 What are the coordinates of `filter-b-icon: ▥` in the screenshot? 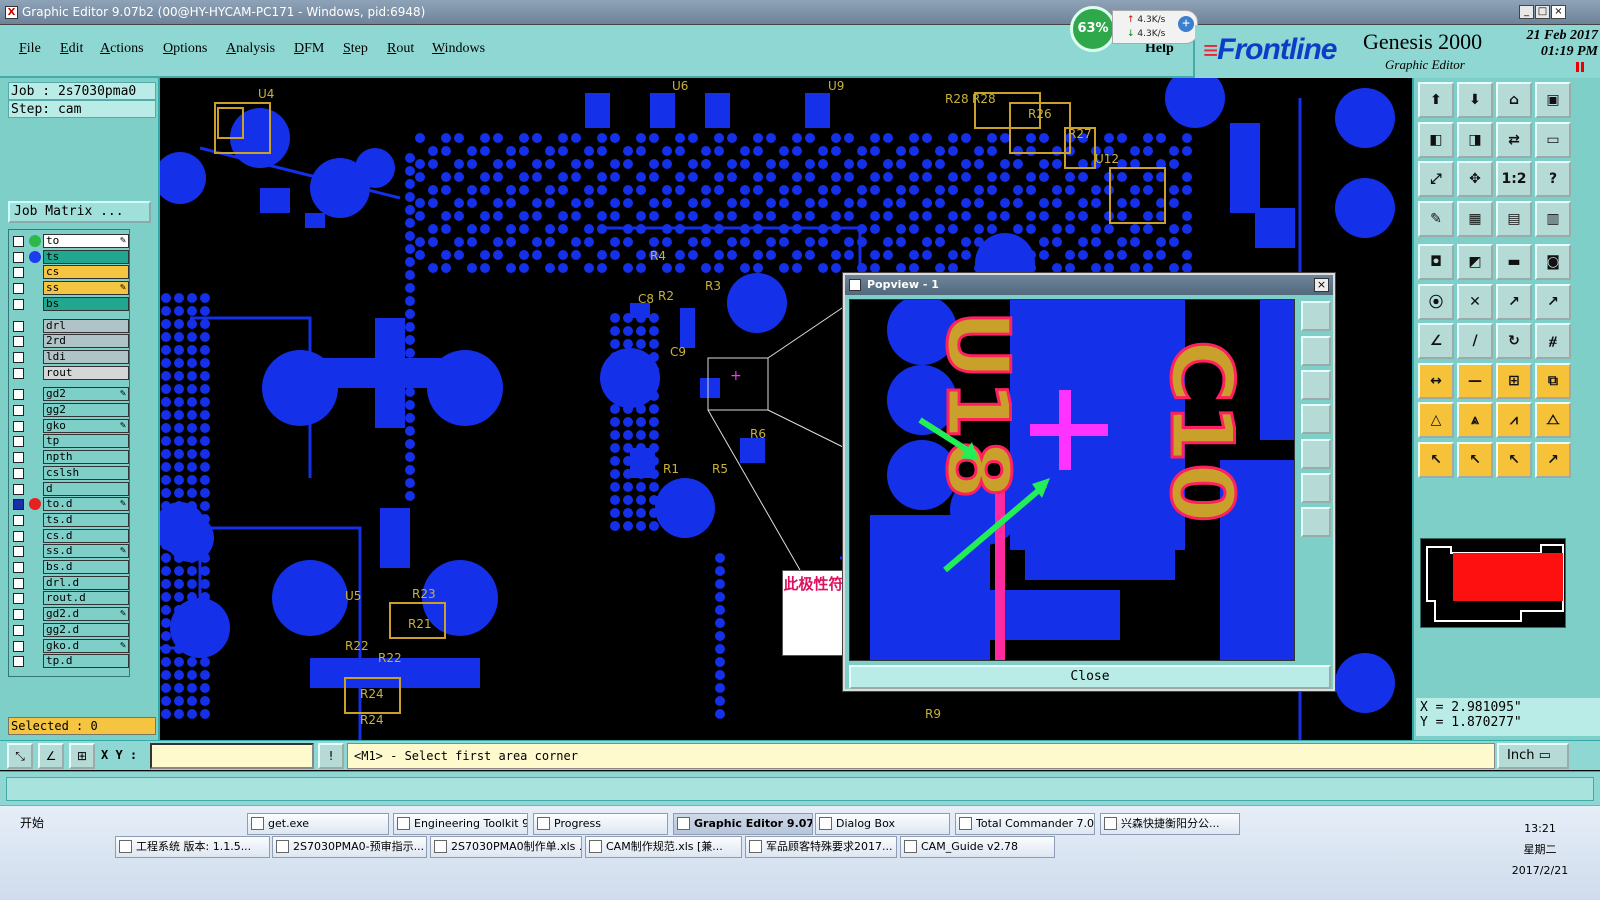 It's located at (1553, 218).